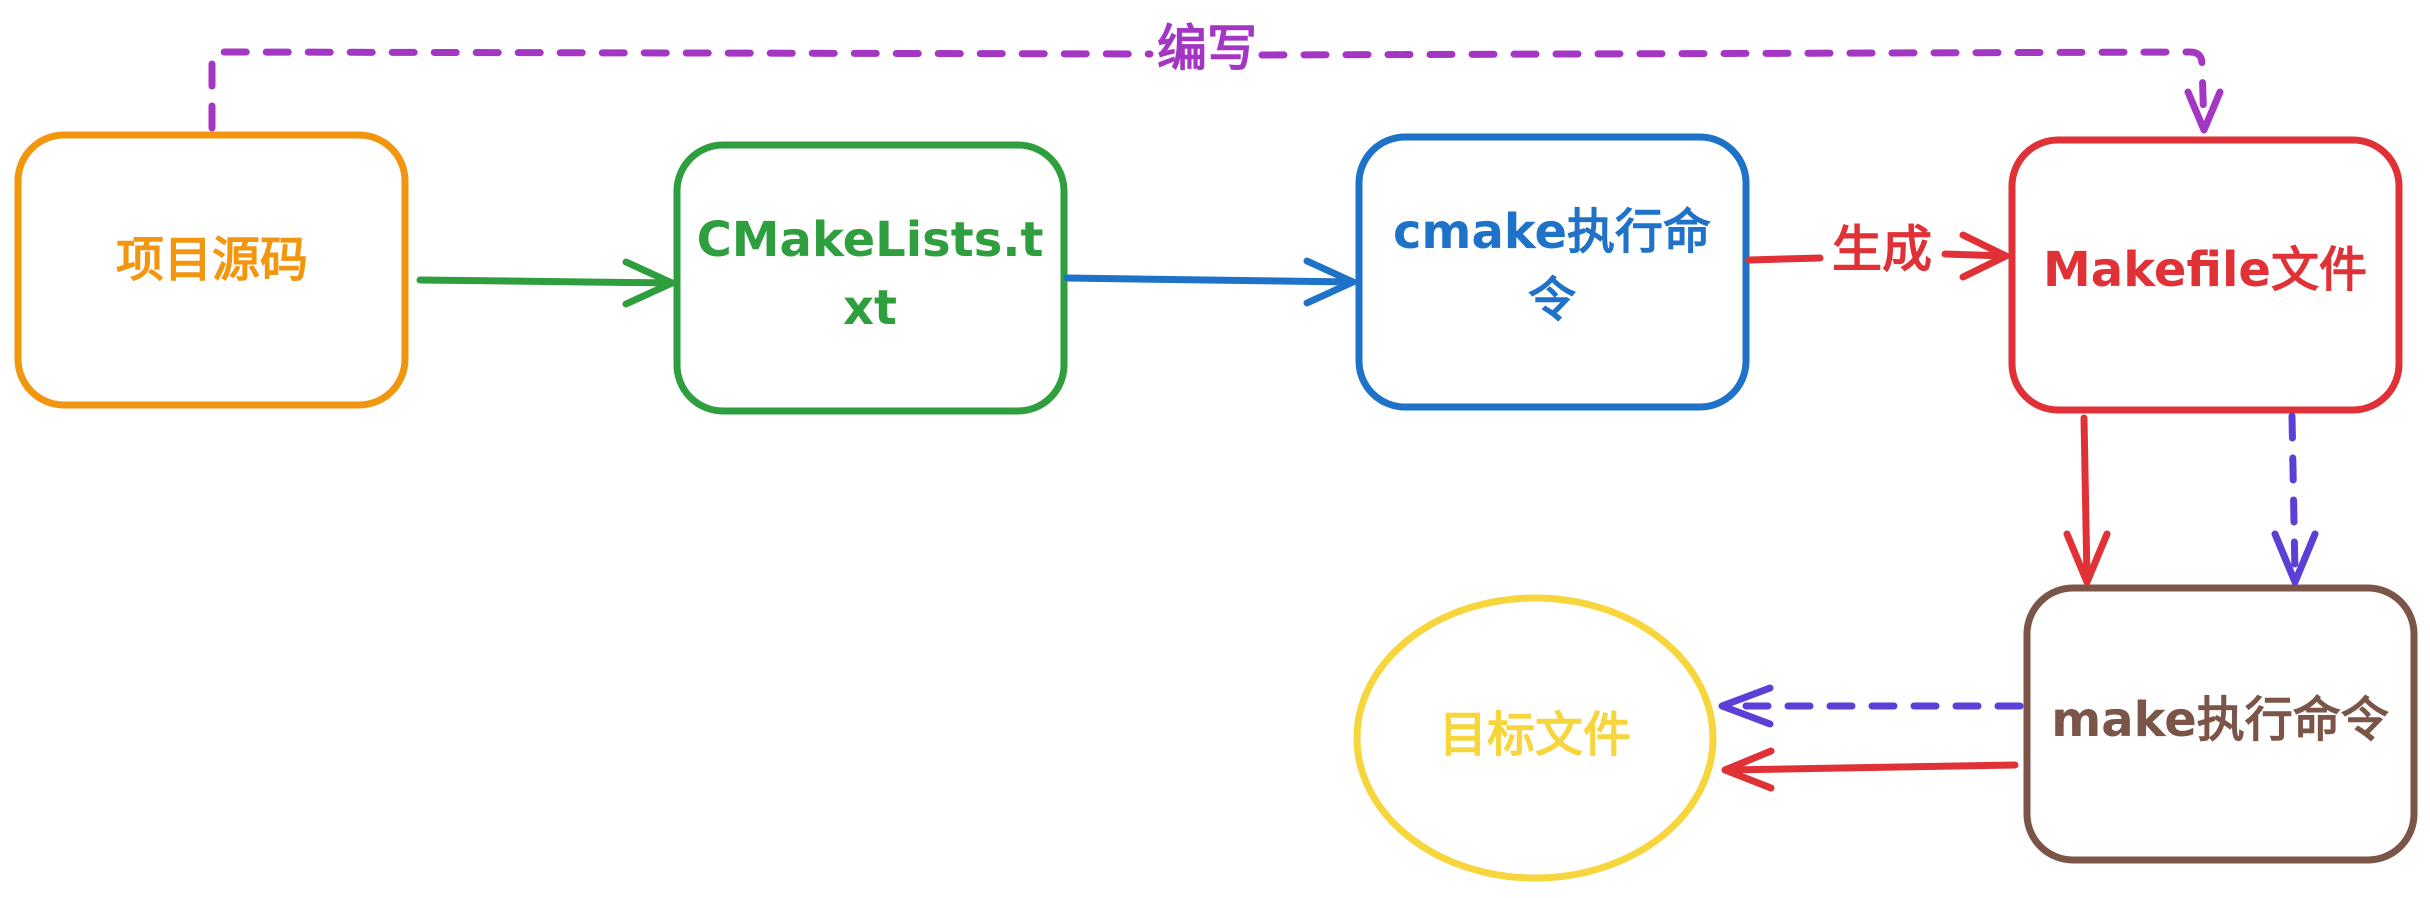 The image size is (2430, 898). I want to click on edge-generate-label: 生成, so click(1882, 250).